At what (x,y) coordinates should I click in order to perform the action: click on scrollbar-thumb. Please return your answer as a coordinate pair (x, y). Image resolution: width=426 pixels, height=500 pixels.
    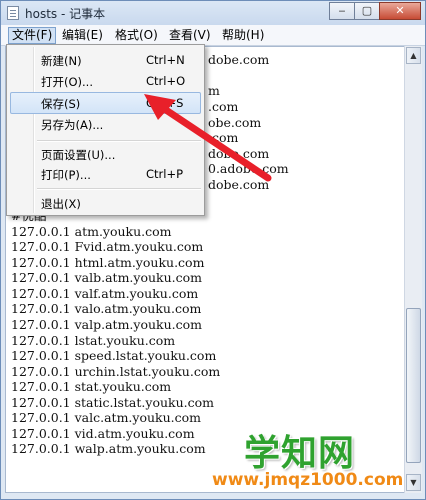
    Looking at the image, I should click on (413, 385).